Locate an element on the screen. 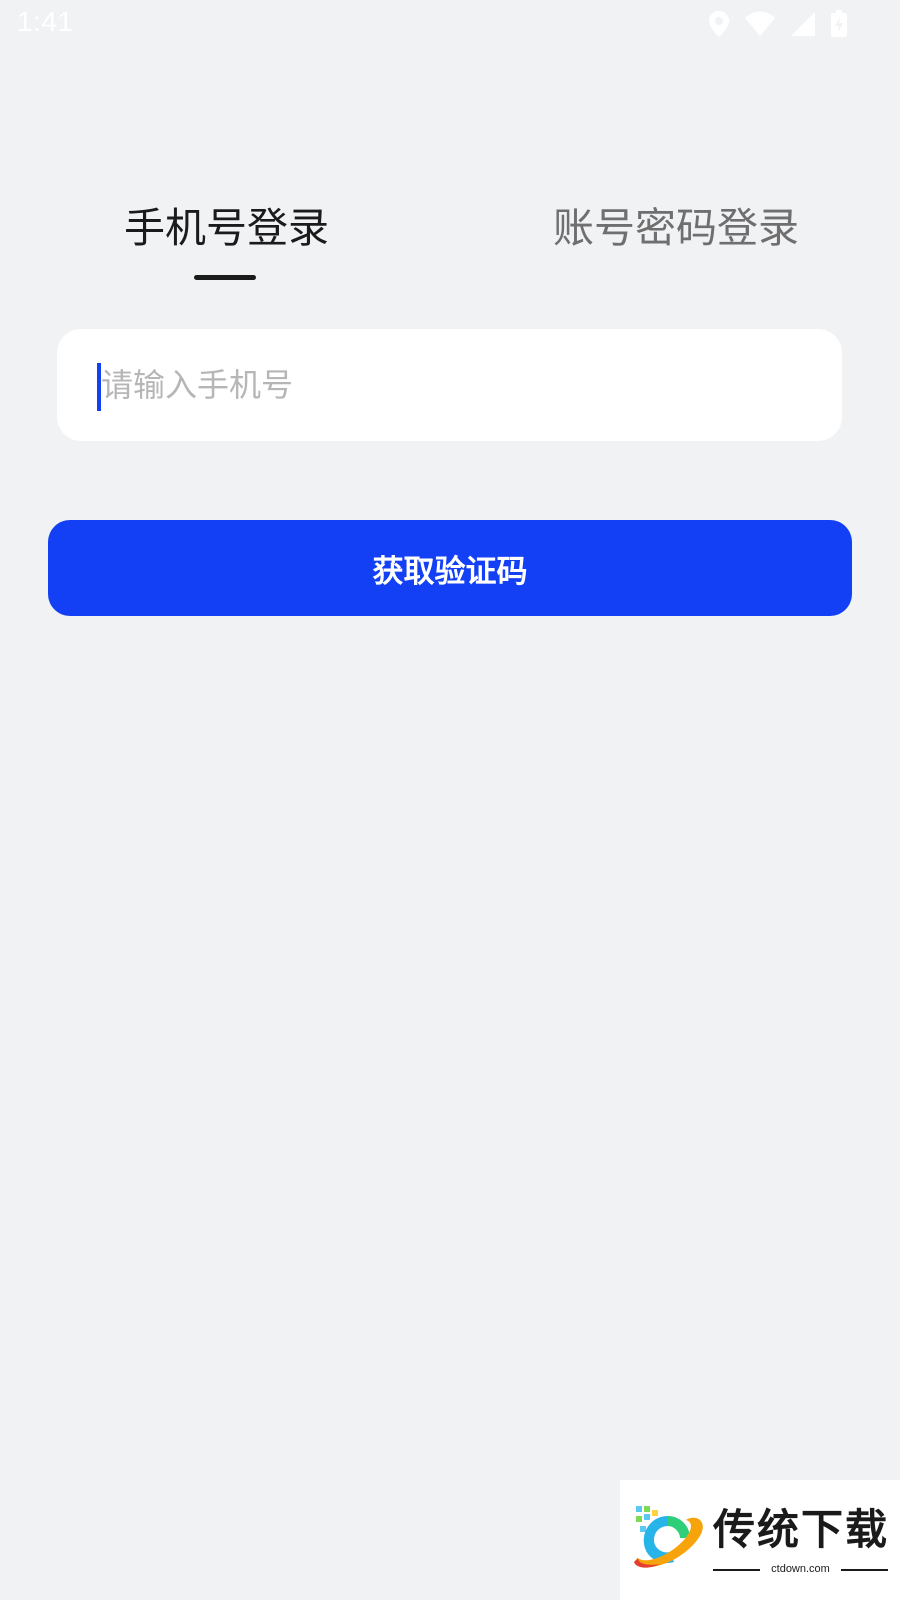  status-bar: 1:41 is located at coordinates (450, 24).